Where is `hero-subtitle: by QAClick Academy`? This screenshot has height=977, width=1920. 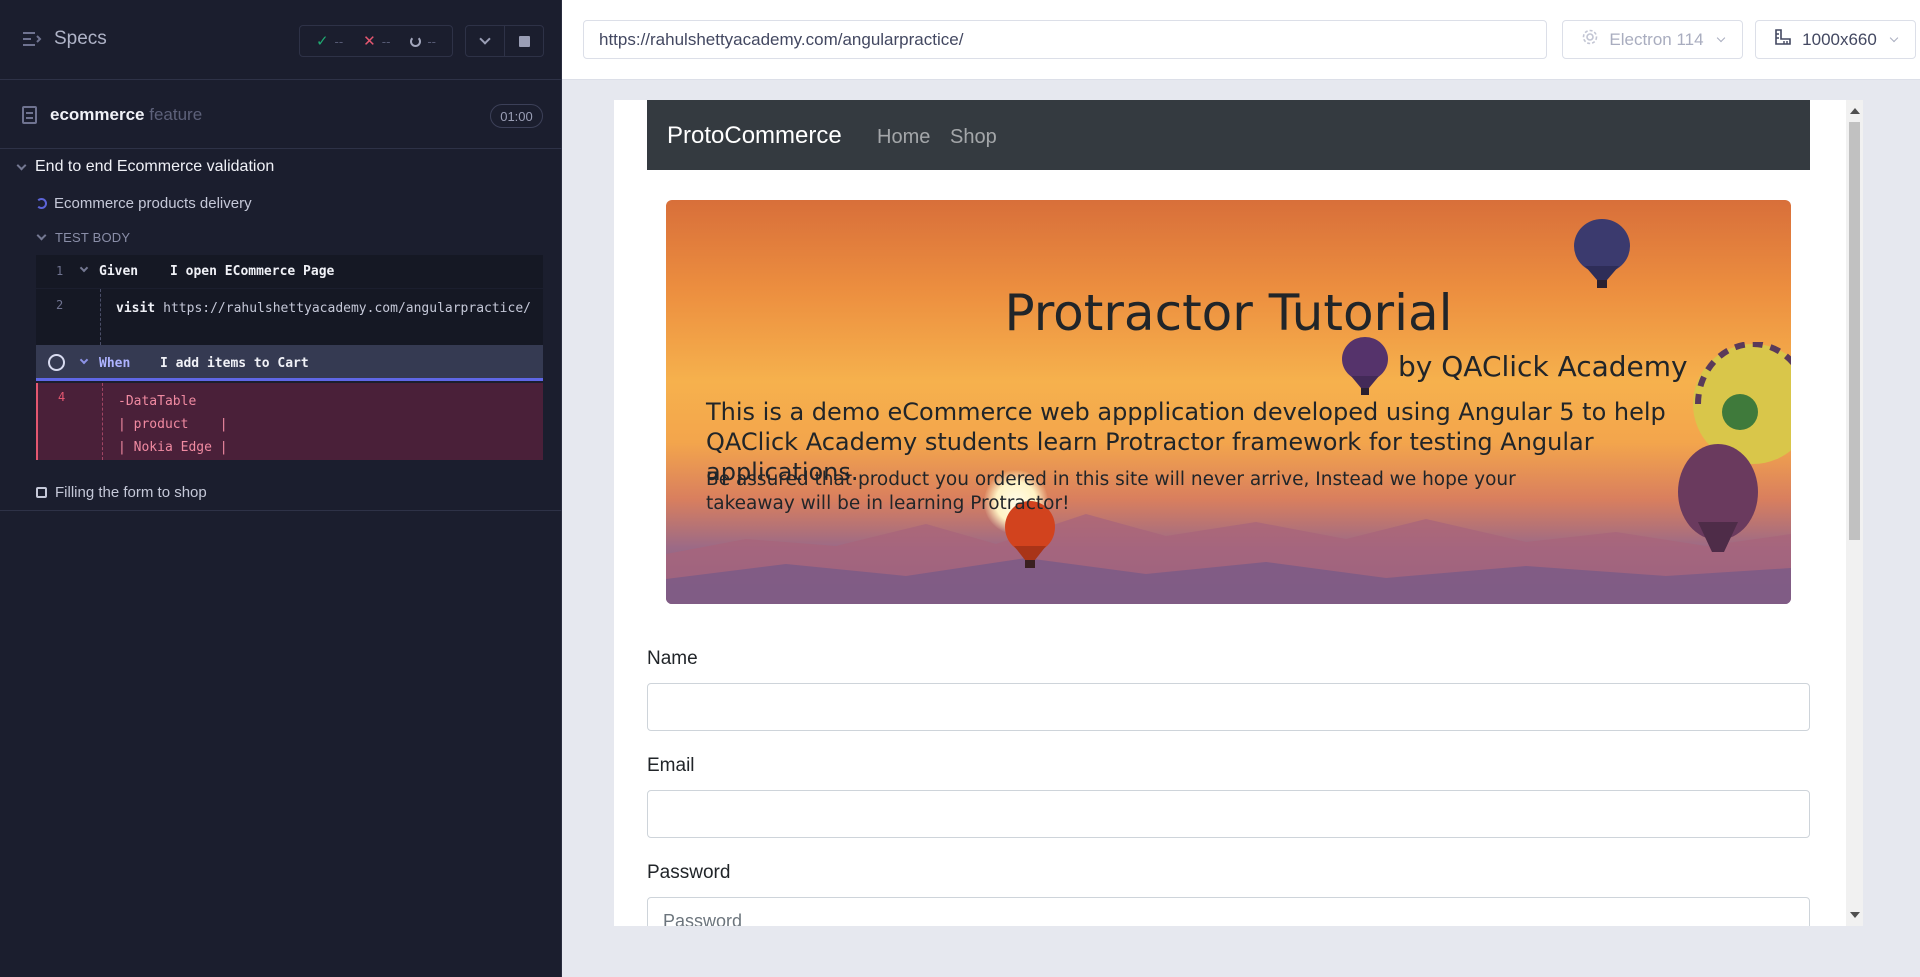
hero-subtitle: by QAClick Academy is located at coordinates (1543, 366).